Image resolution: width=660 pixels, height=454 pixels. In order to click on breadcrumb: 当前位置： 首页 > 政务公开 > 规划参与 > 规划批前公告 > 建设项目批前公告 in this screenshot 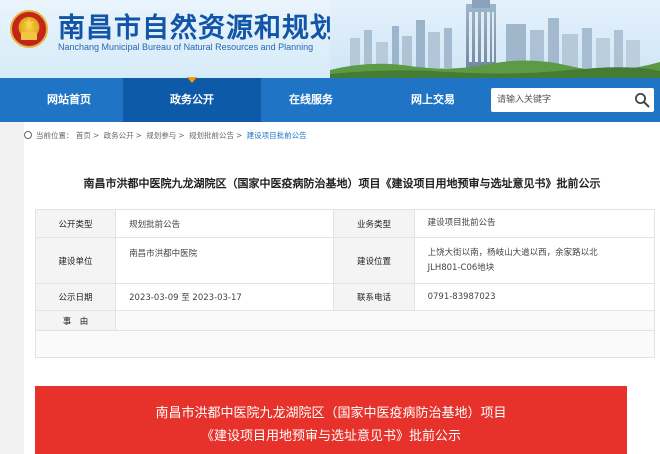, I will do `click(165, 136)`.